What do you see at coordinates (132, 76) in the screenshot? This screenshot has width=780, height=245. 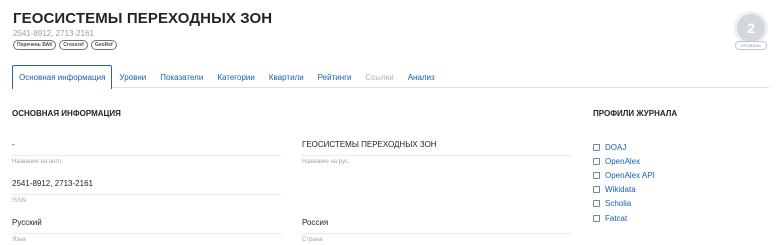 I see `tab-levels: Уровни` at bounding box center [132, 76].